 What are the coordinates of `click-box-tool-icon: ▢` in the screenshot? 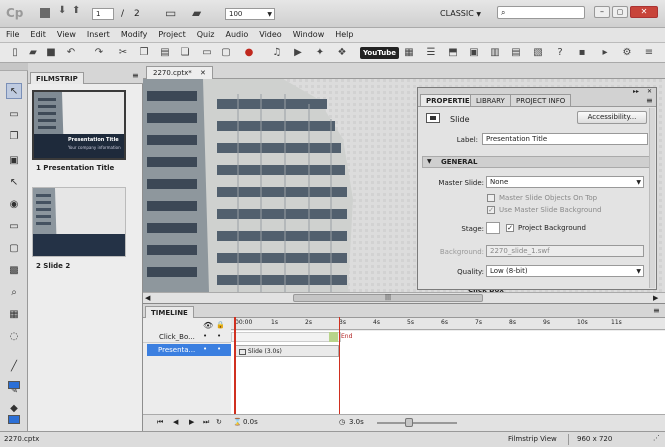 It's located at (14, 249).